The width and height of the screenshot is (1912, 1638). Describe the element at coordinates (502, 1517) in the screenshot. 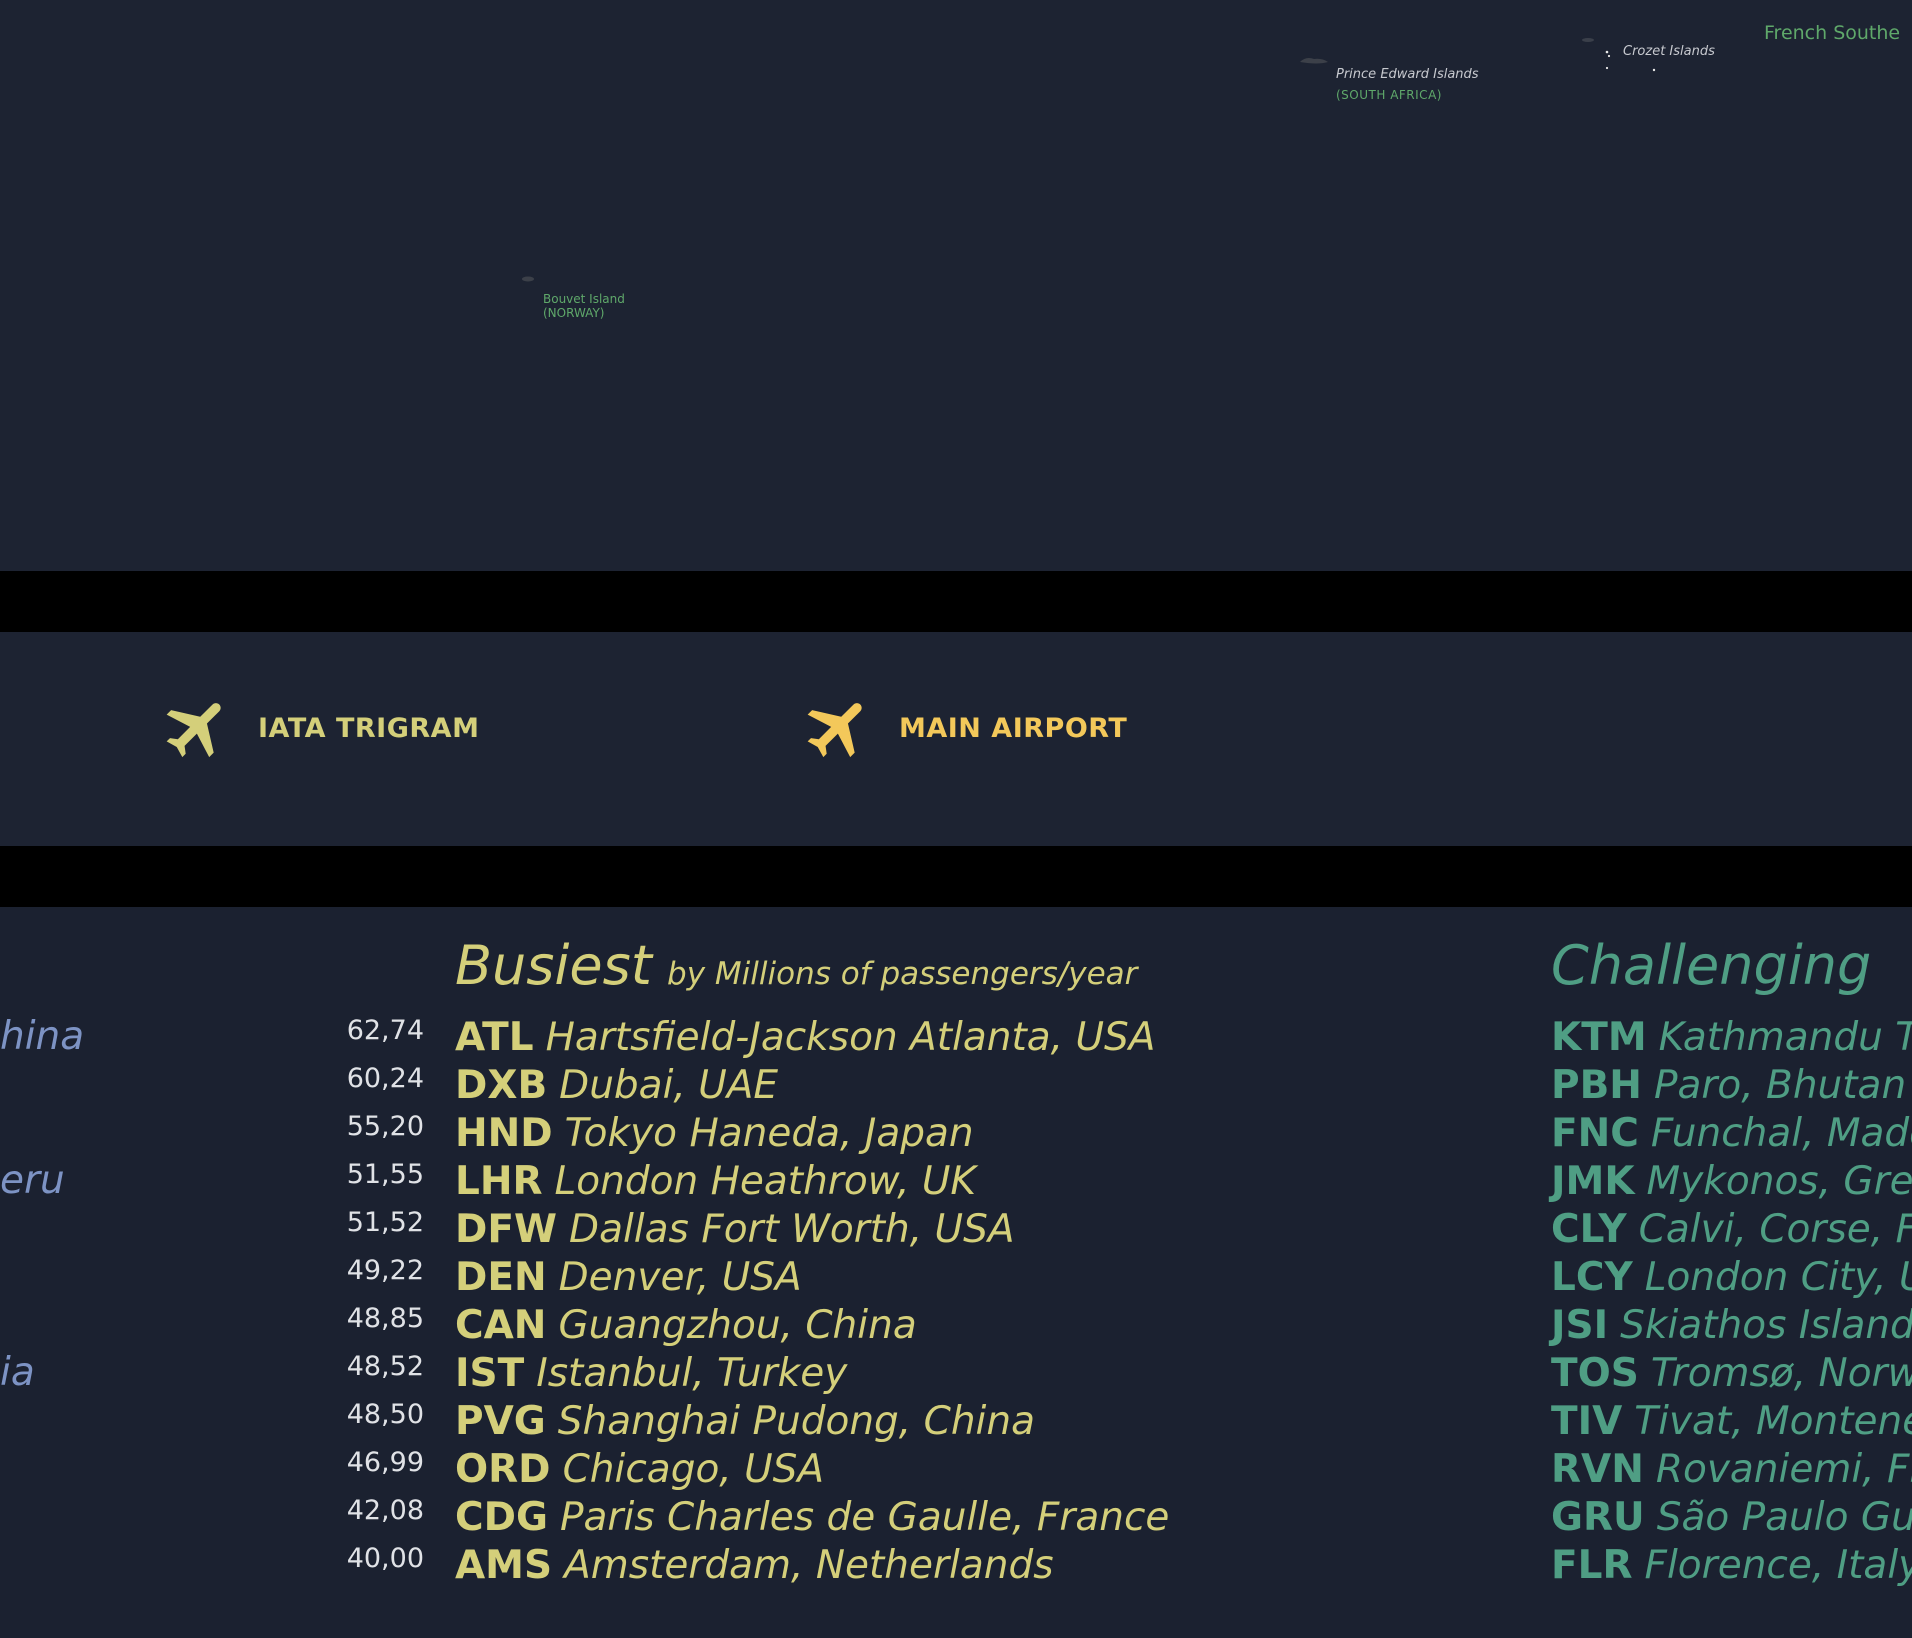

I see `iata-code: CDG` at that location.